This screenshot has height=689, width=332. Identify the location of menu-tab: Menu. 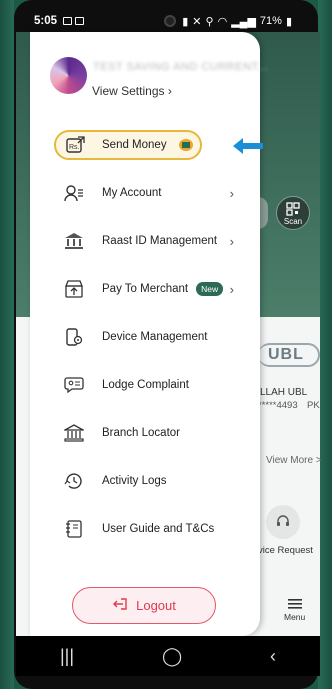
(294, 610).